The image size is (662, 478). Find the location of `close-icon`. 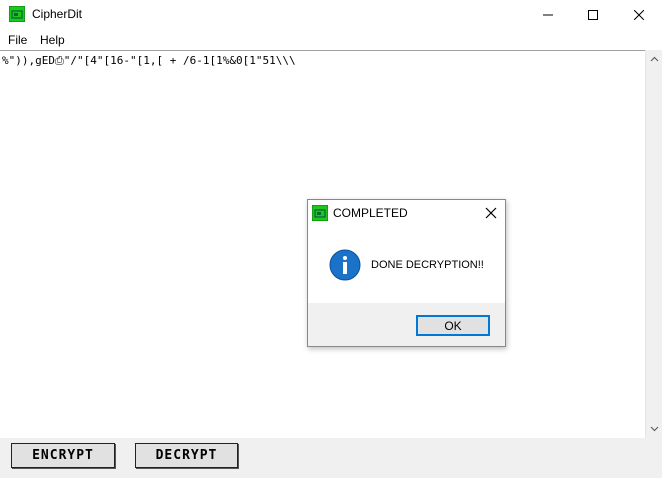

close-icon is located at coordinates (639, 15).